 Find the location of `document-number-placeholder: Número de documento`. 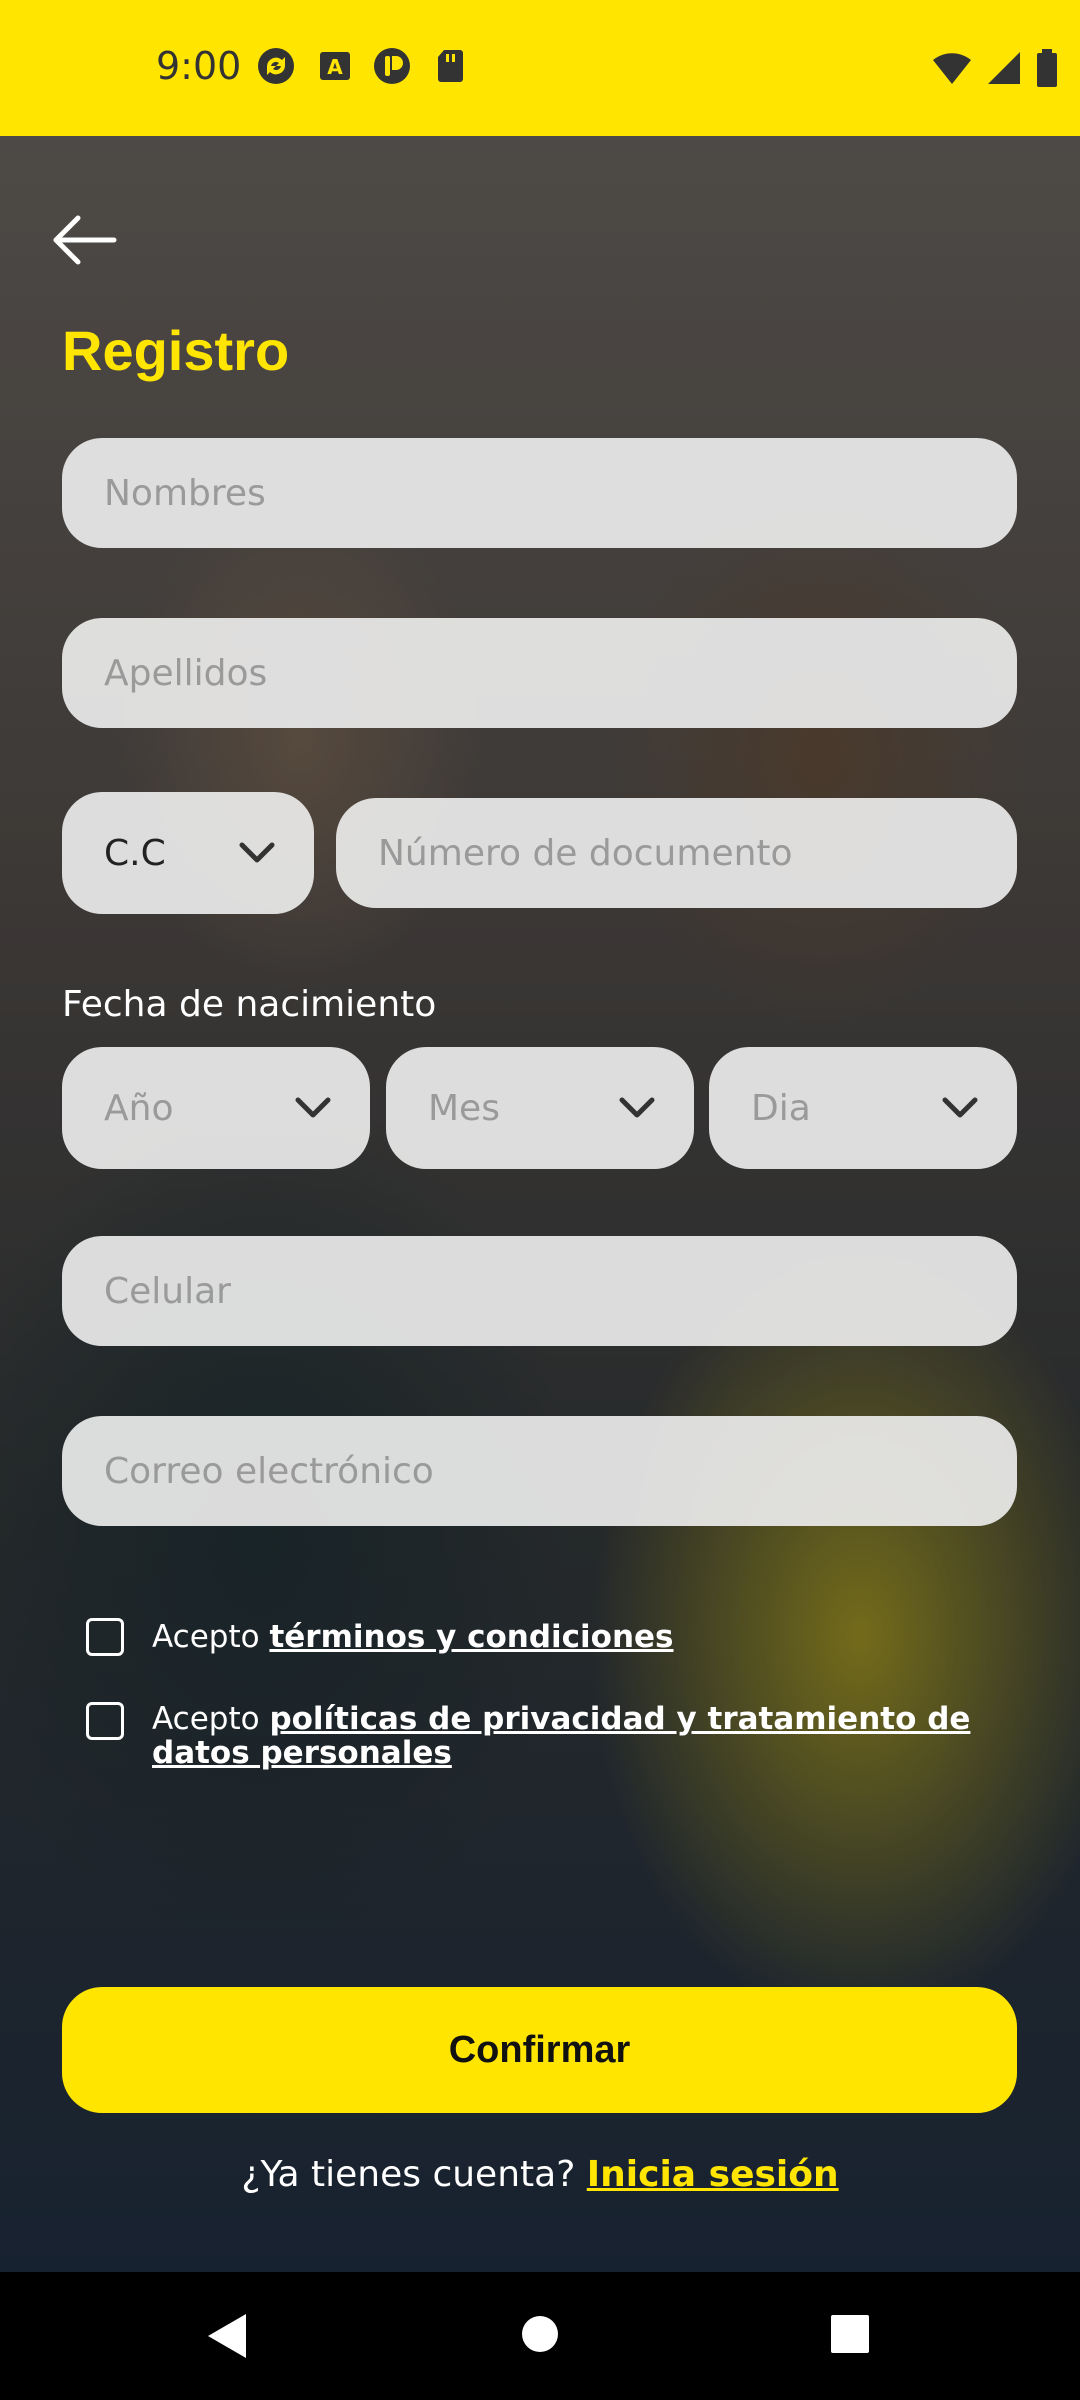

document-number-placeholder: Número de documento is located at coordinates (585, 853).